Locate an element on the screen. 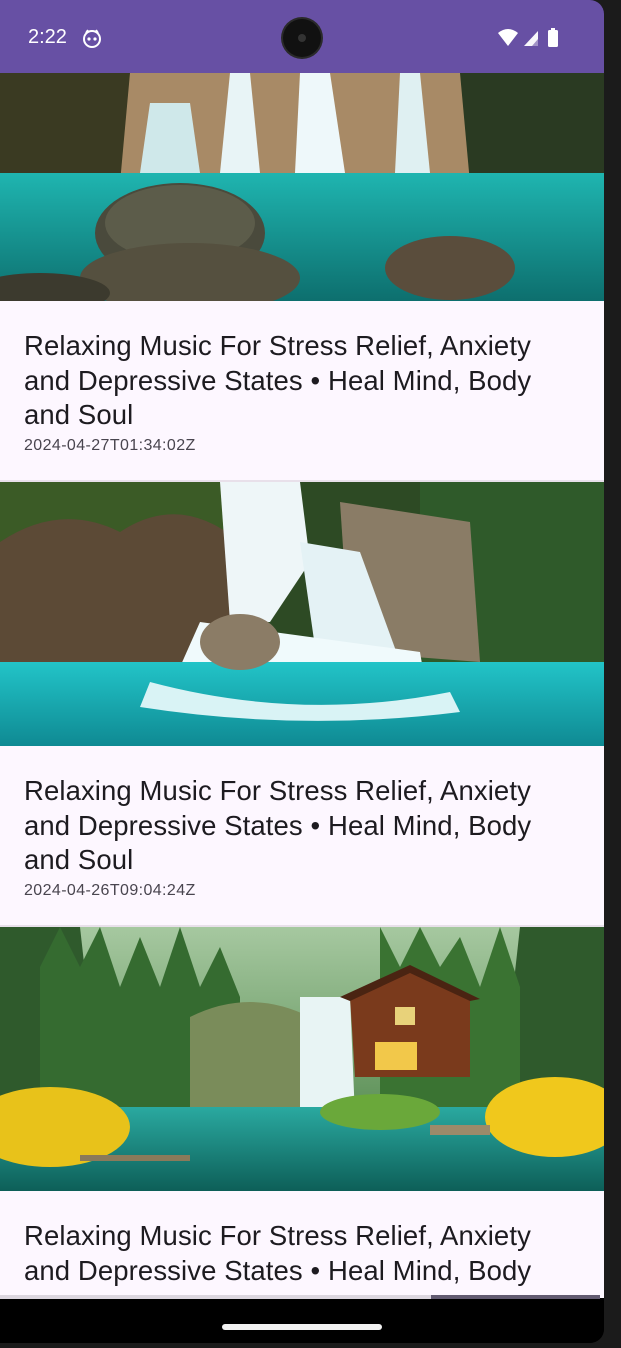 The image size is (621, 1348). battery-icon is located at coordinates (553, 38).